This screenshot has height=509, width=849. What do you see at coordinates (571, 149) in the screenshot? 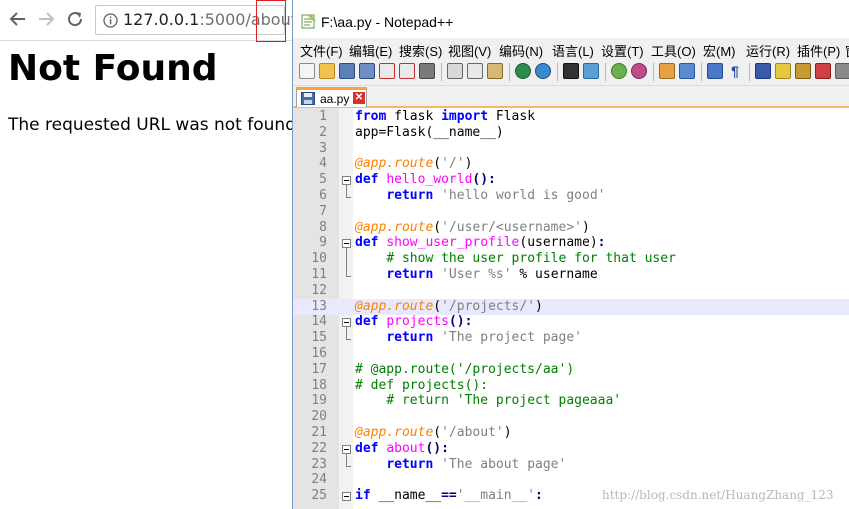
I see `code-line: 3` at bounding box center [571, 149].